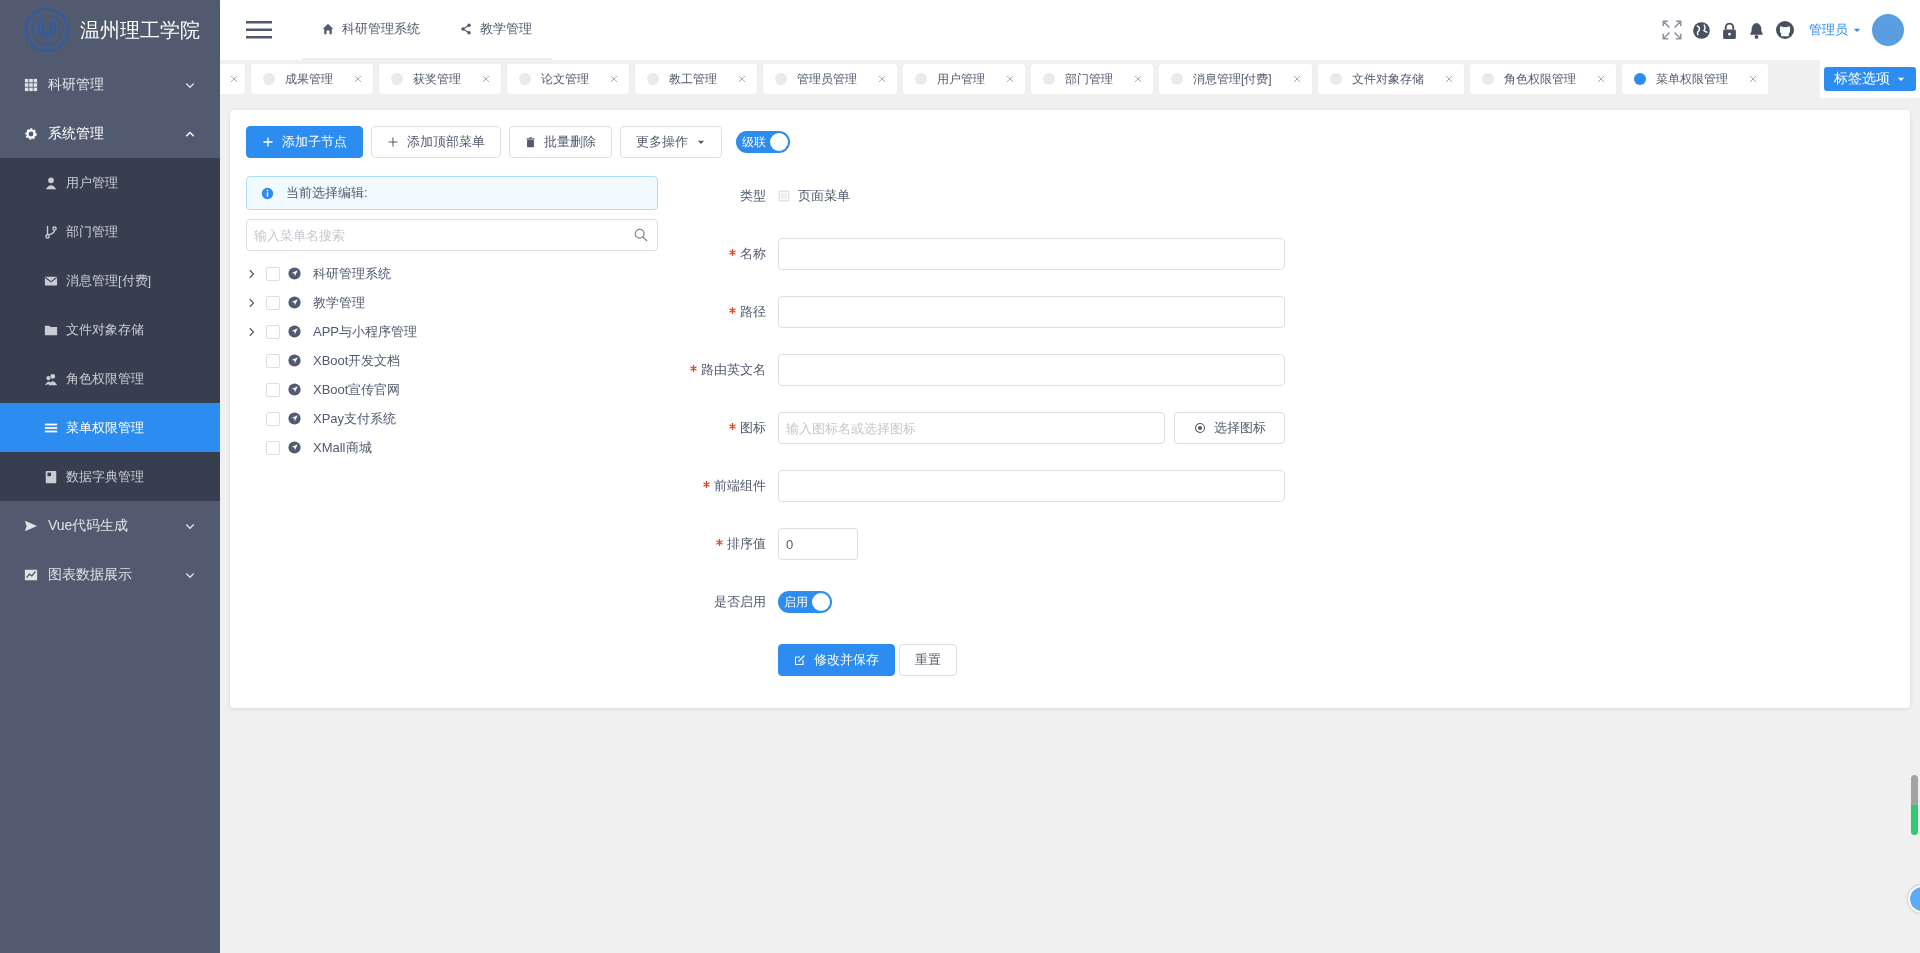 This screenshot has width=1920, height=953. Describe the element at coordinates (1199, 428) in the screenshot. I see `radio-icon` at that location.